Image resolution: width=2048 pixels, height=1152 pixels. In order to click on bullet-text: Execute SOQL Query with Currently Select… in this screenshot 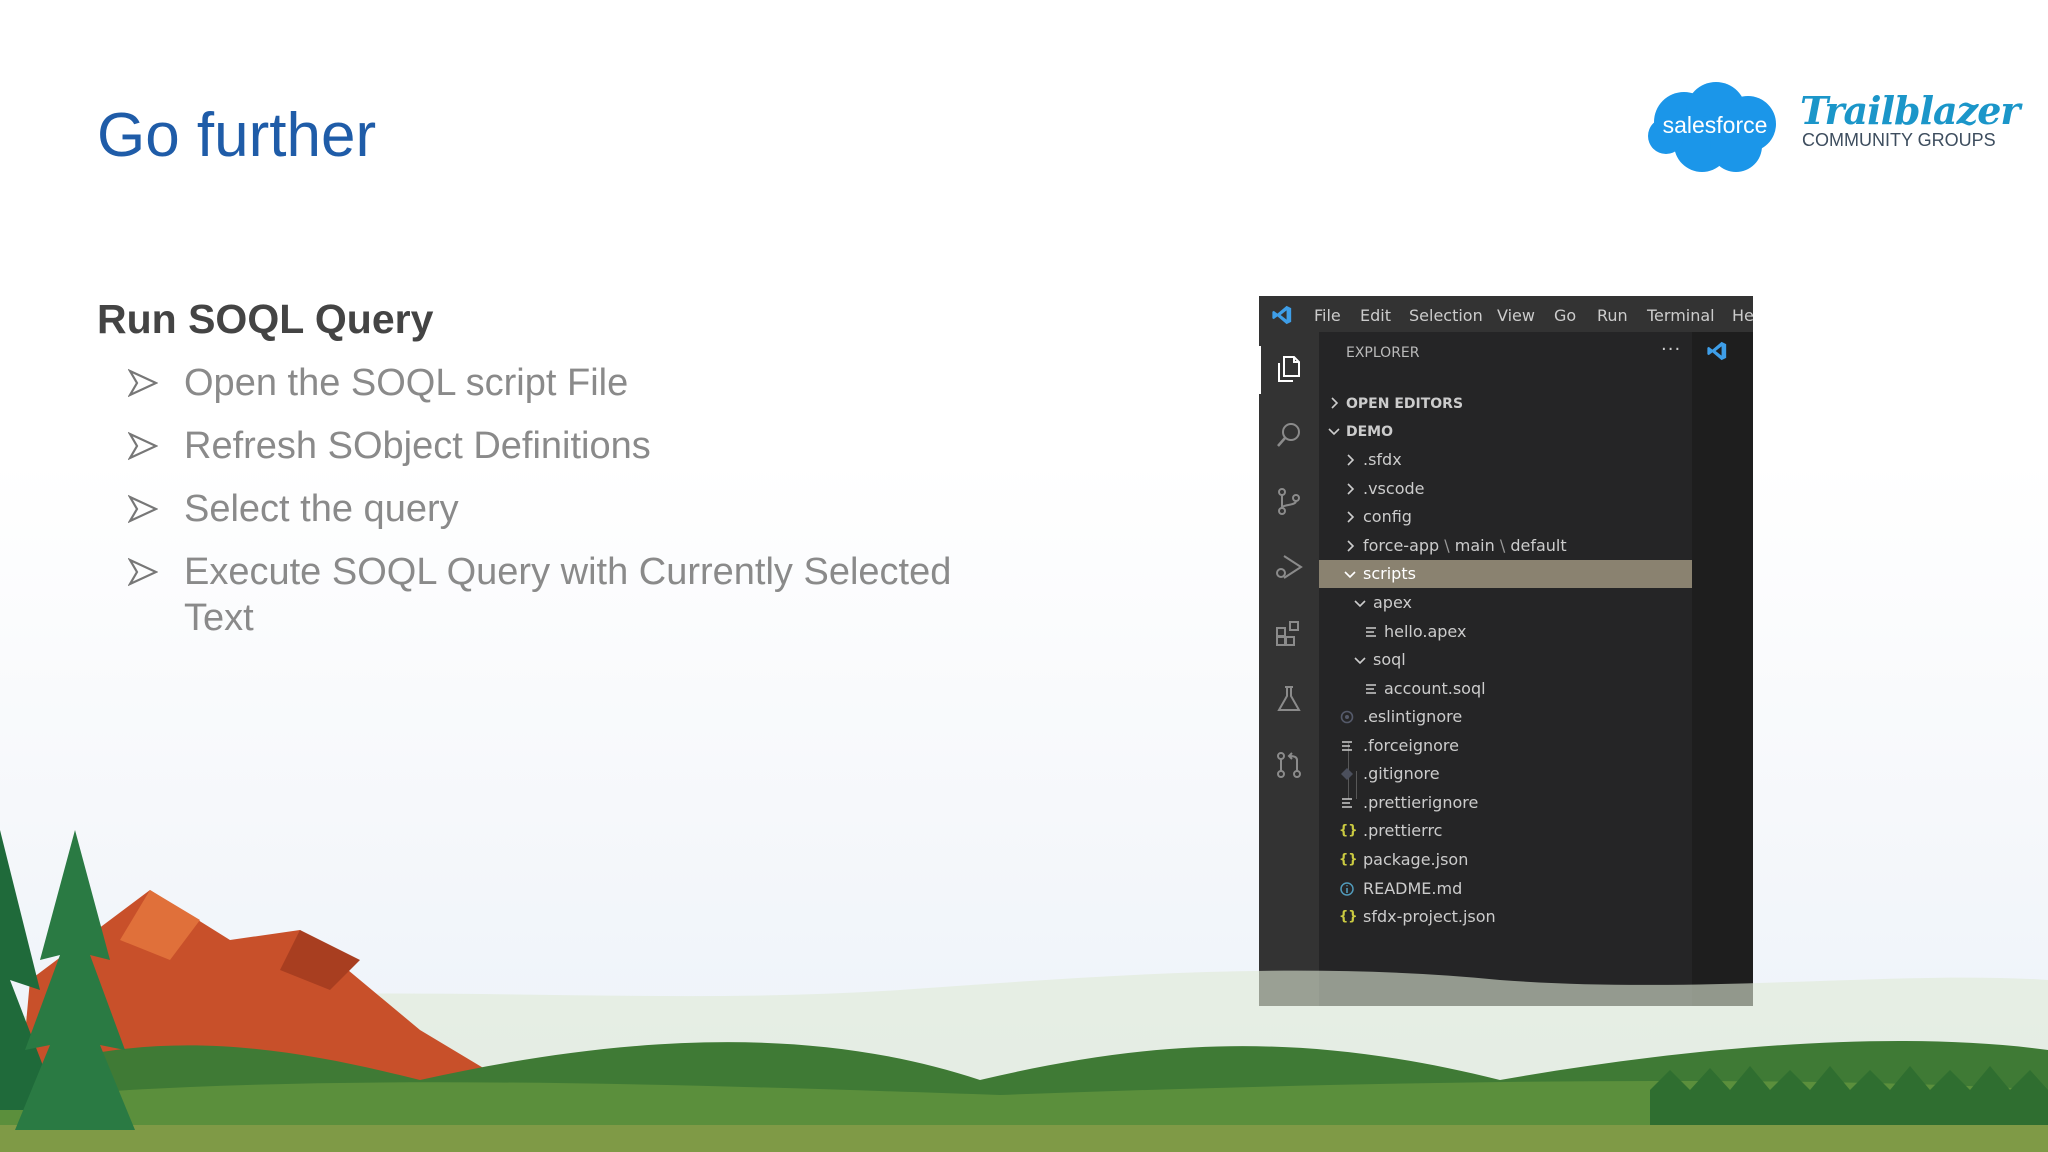, I will do `click(568, 595)`.